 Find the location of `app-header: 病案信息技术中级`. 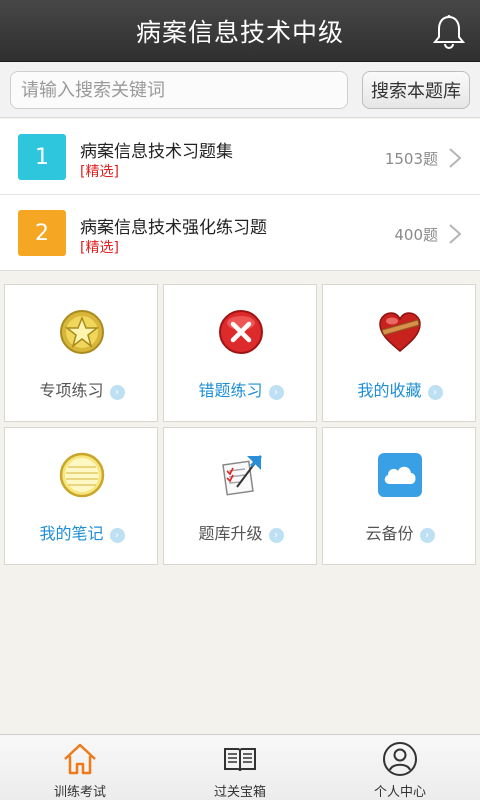

app-header: 病案信息技术中级 is located at coordinates (240, 31).